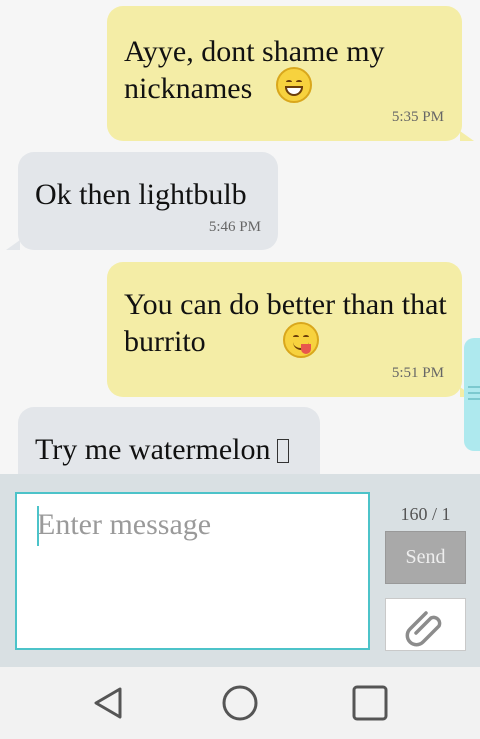 The width and height of the screenshot is (480, 739). What do you see at coordinates (472, 394) in the screenshot?
I see `side-drawer-handle` at bounding box center [472, 394].